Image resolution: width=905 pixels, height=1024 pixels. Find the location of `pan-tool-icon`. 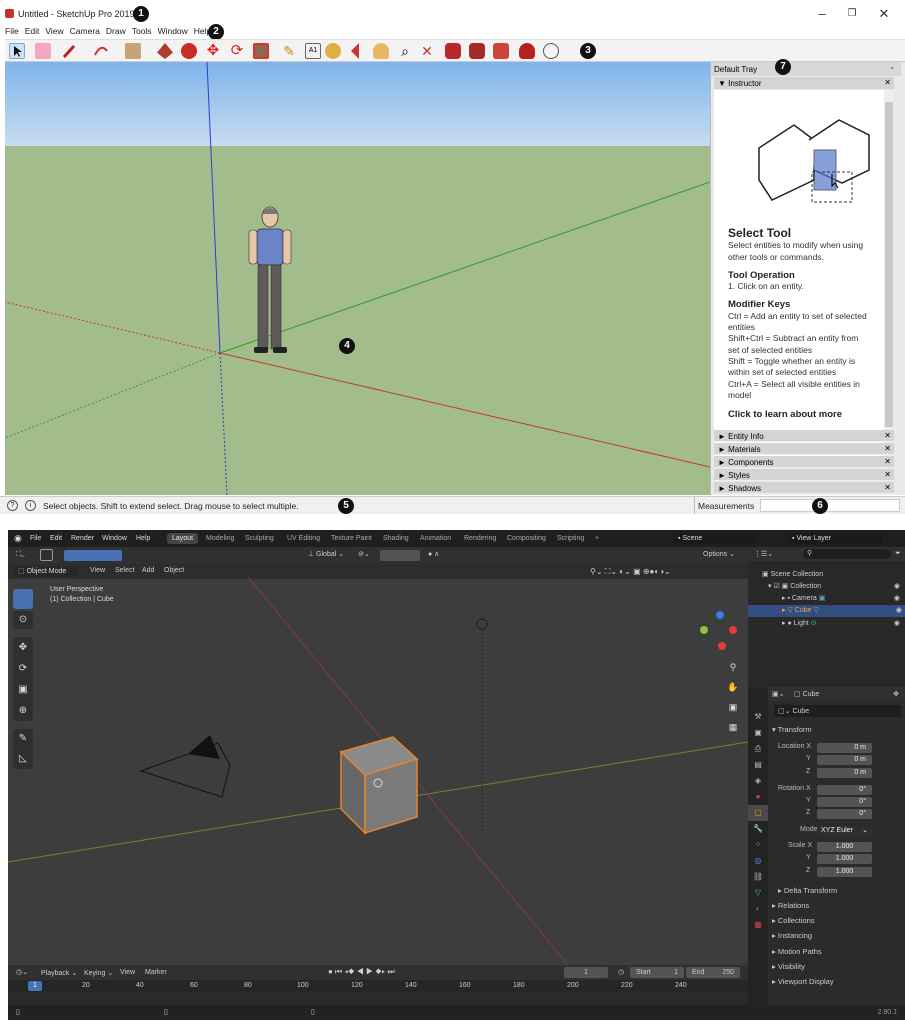

pan-tool-icon is located at coordinates (381, 51).